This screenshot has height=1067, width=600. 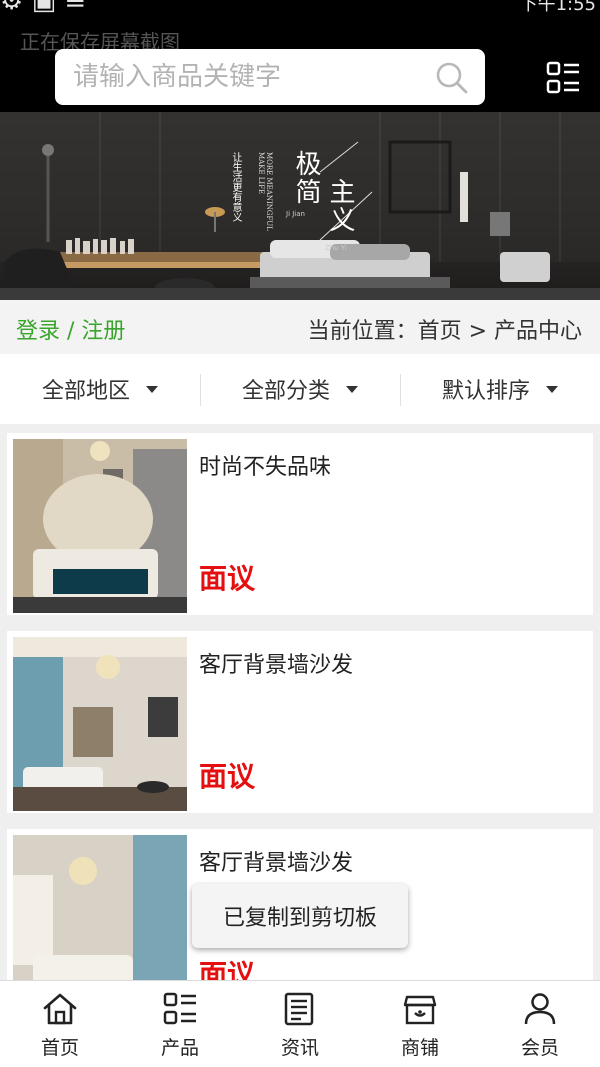 What do you see at coordinates (420, 1010) in the screenshot?
I see `shop-icon` at bounding box center [420, 1010].